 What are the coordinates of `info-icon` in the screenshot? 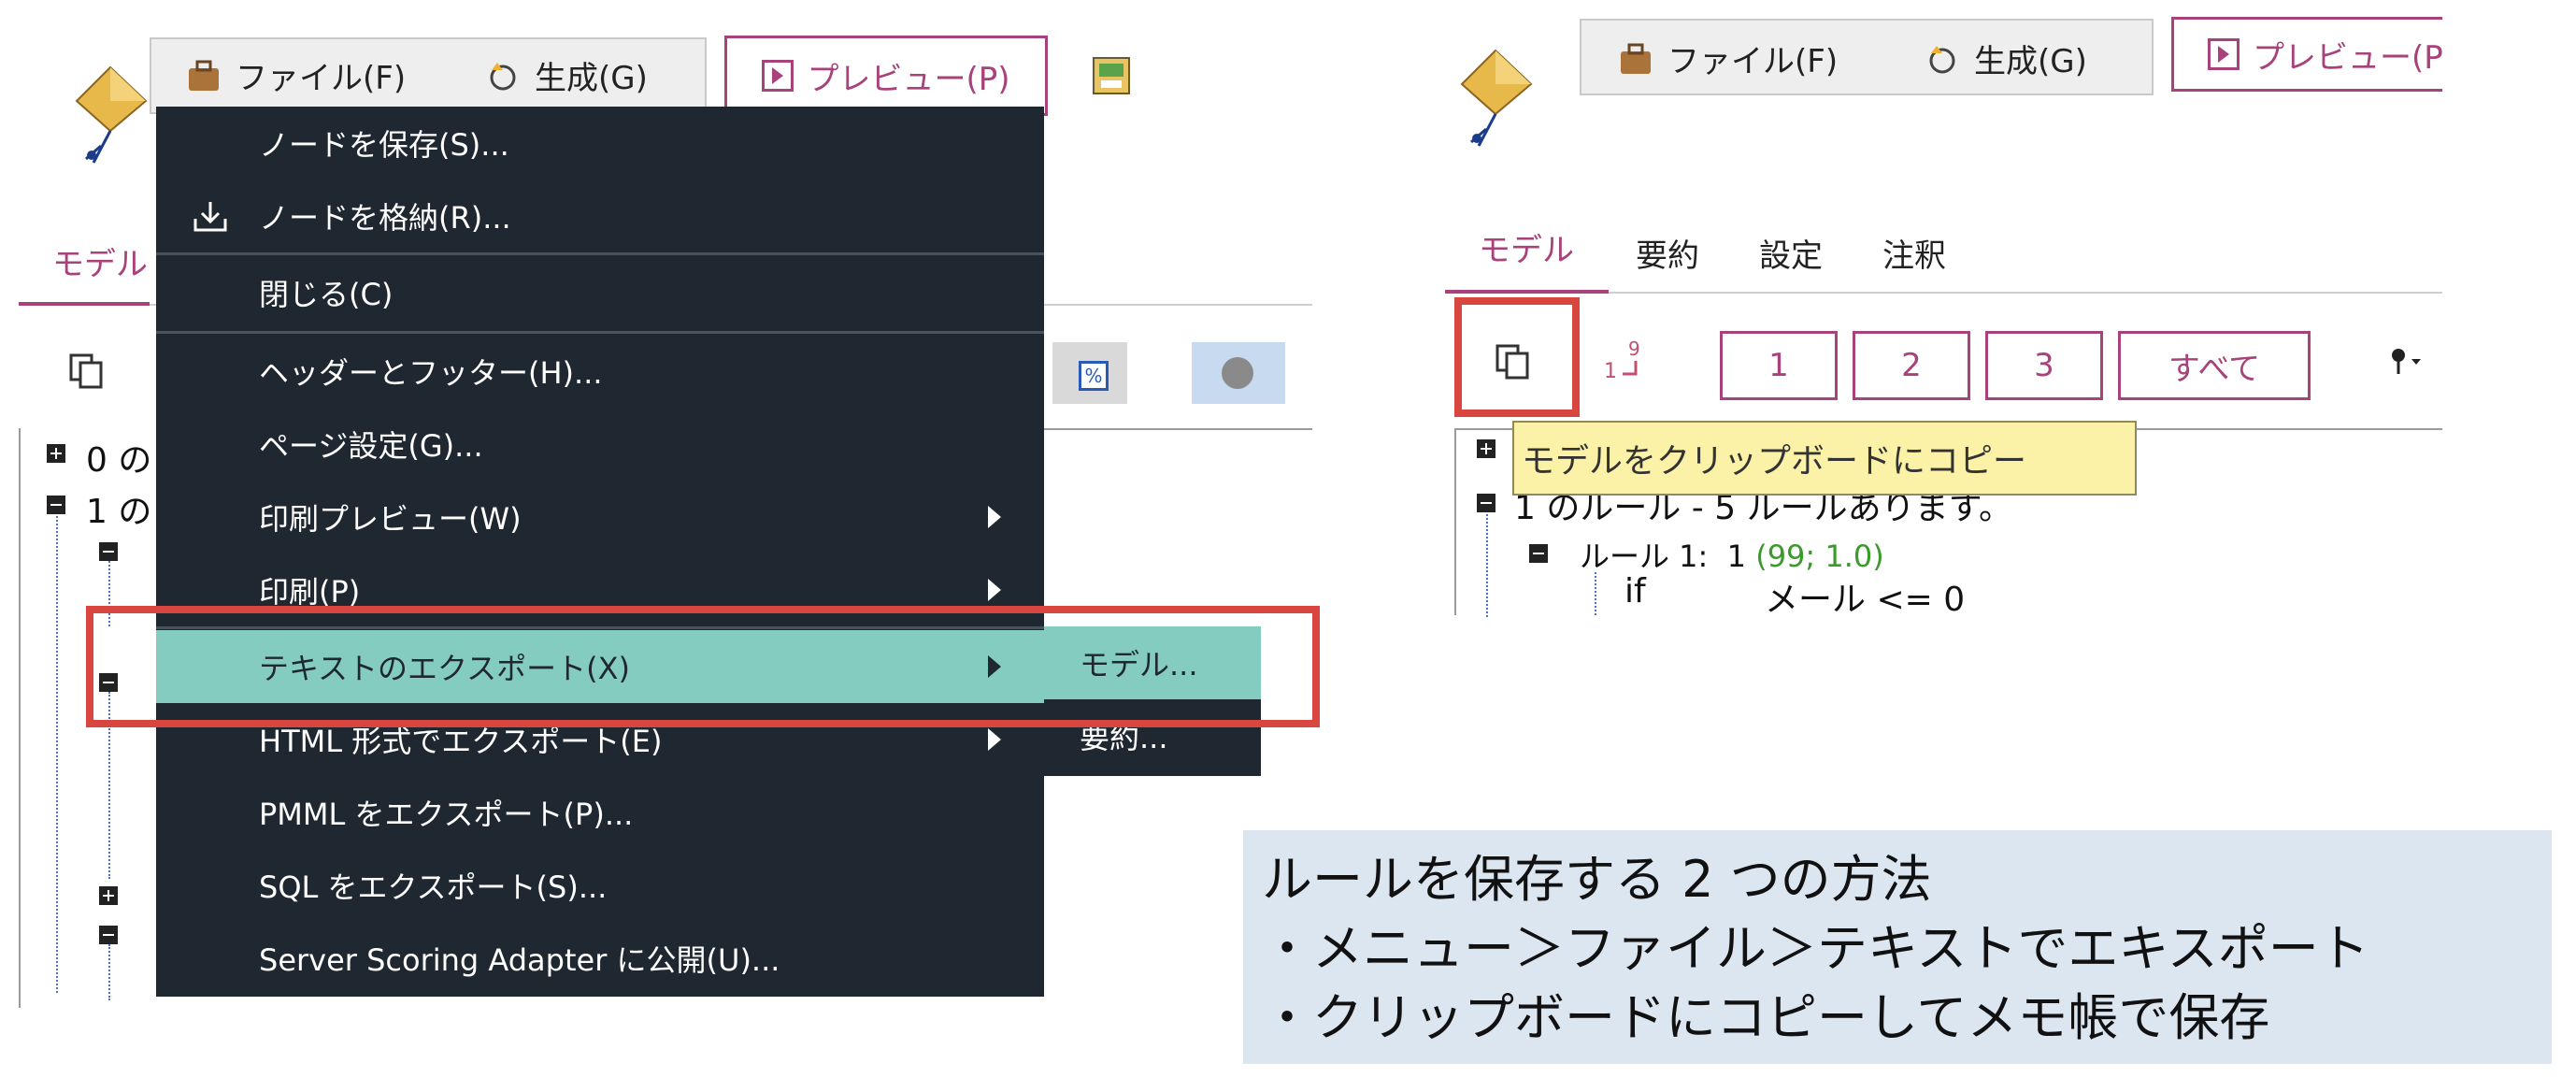 It's located at (1237, 373).